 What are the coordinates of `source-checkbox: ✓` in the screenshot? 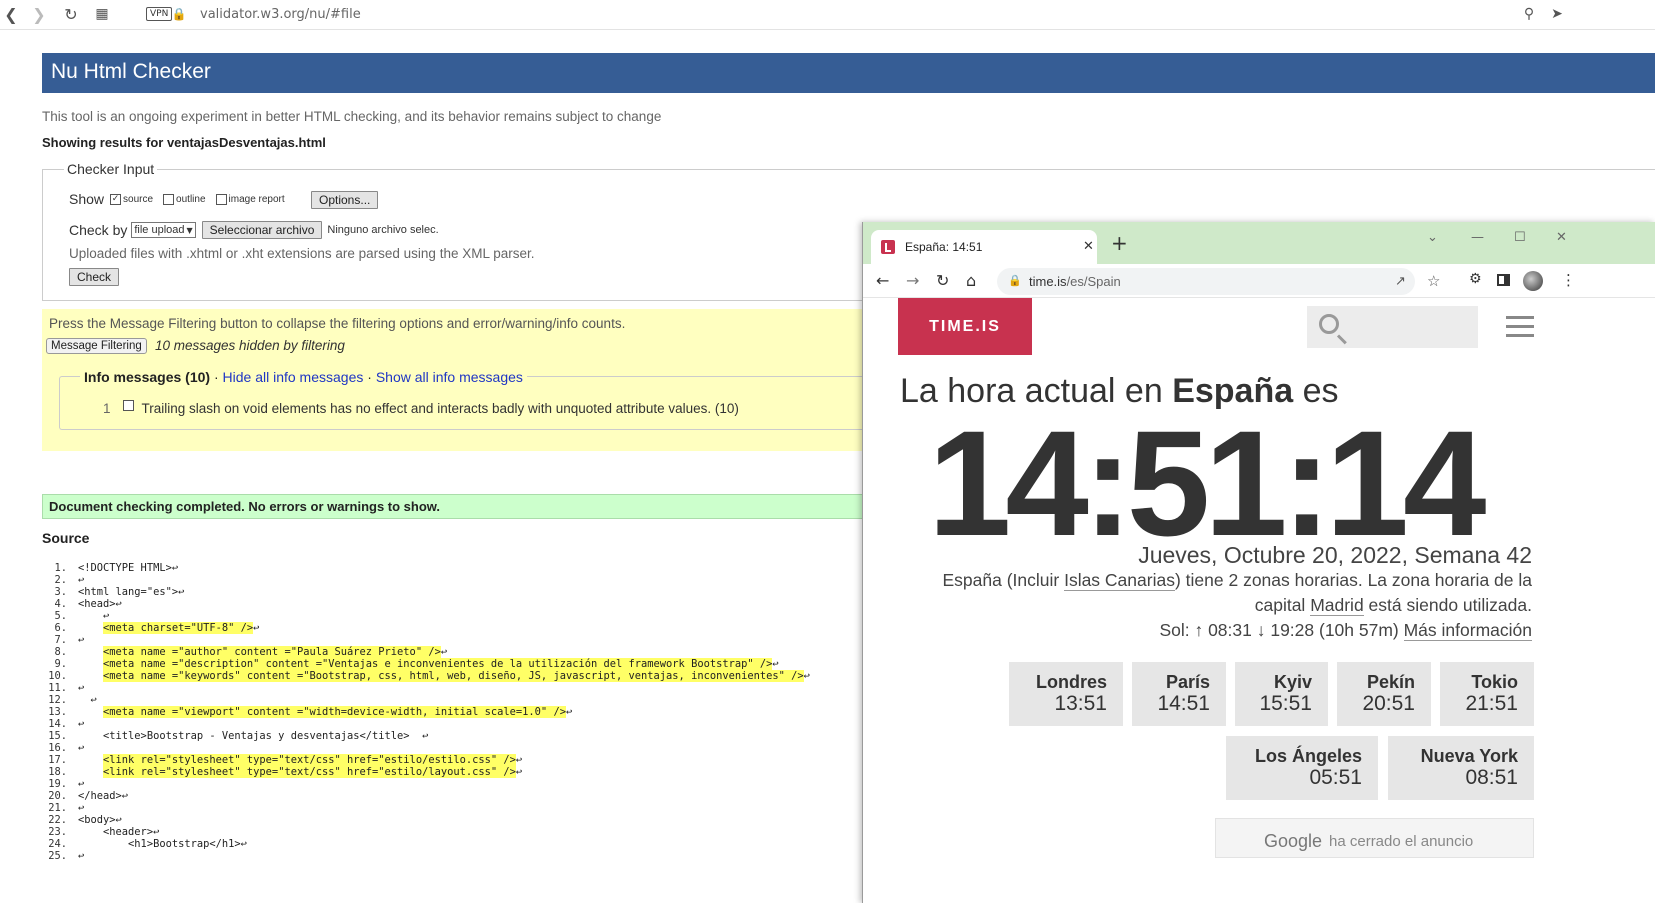 It's located at (116, 199).